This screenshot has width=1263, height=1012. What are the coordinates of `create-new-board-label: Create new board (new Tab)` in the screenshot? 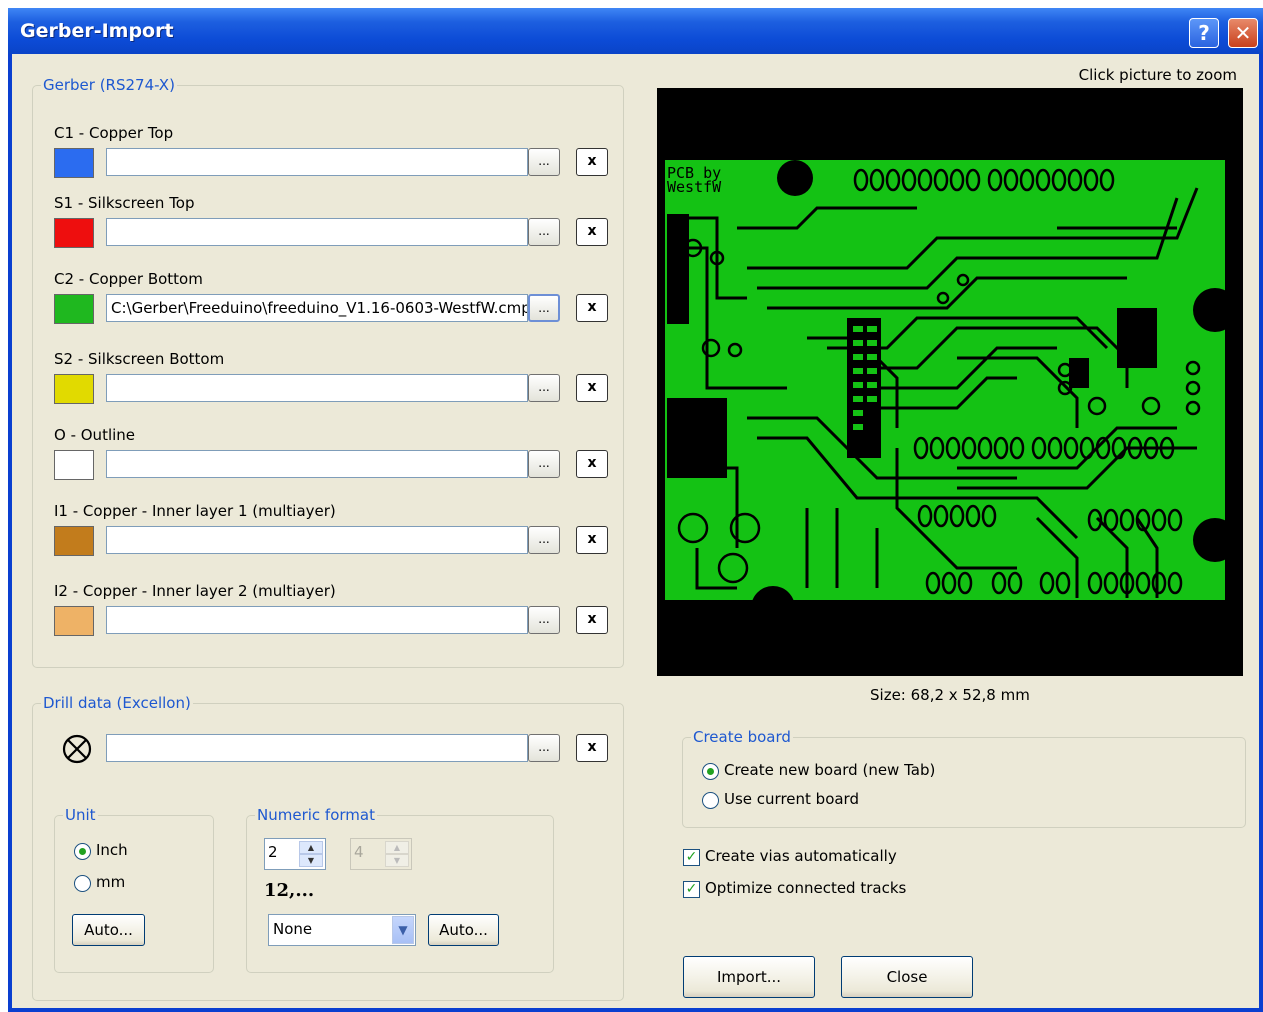 It's located at (830, 770).